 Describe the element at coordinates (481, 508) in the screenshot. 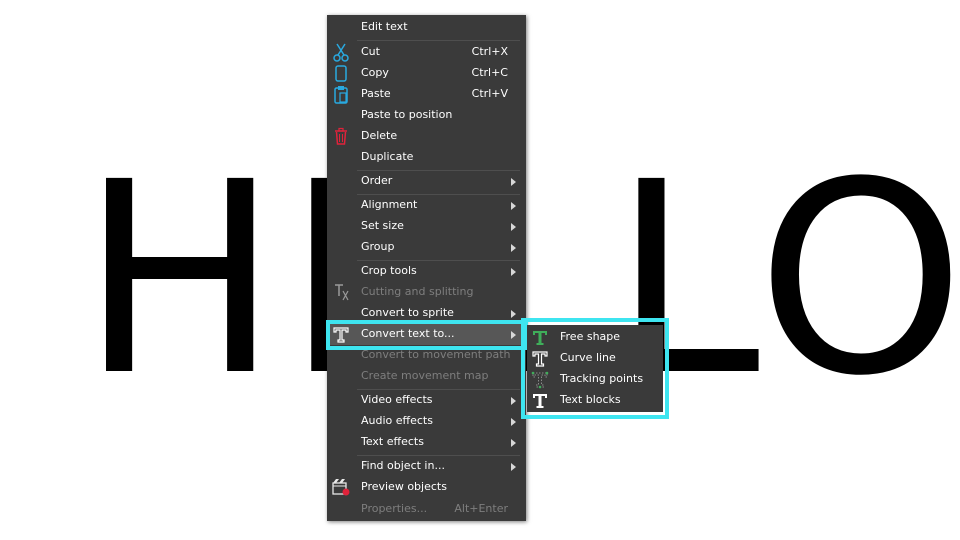

I see `menu-item-shortcut: Alt+Enter` at that location.